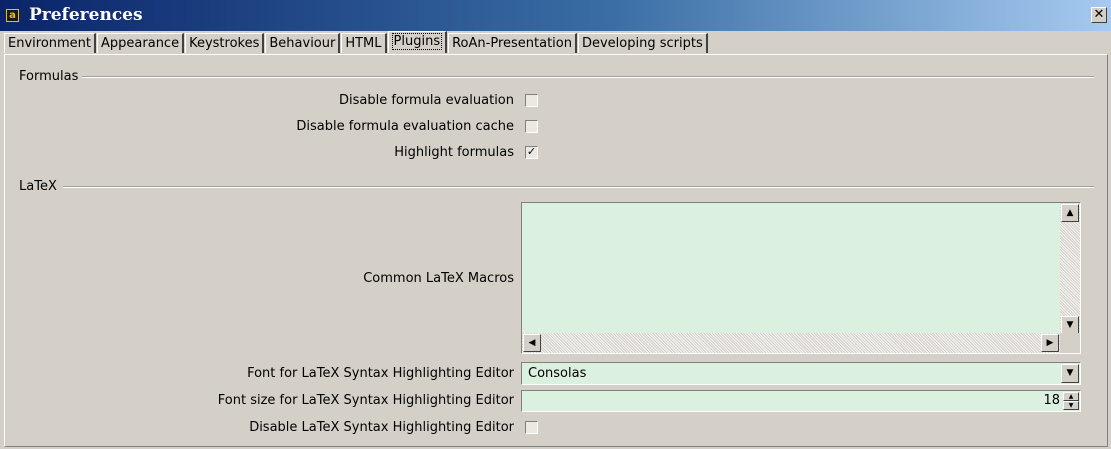 The image size is (1111, 449). What do you see at coordinates (642, 43) in the screenshot?
I see `tab-developing-scripts: Developing scripts` at bounding box center [642, 43].